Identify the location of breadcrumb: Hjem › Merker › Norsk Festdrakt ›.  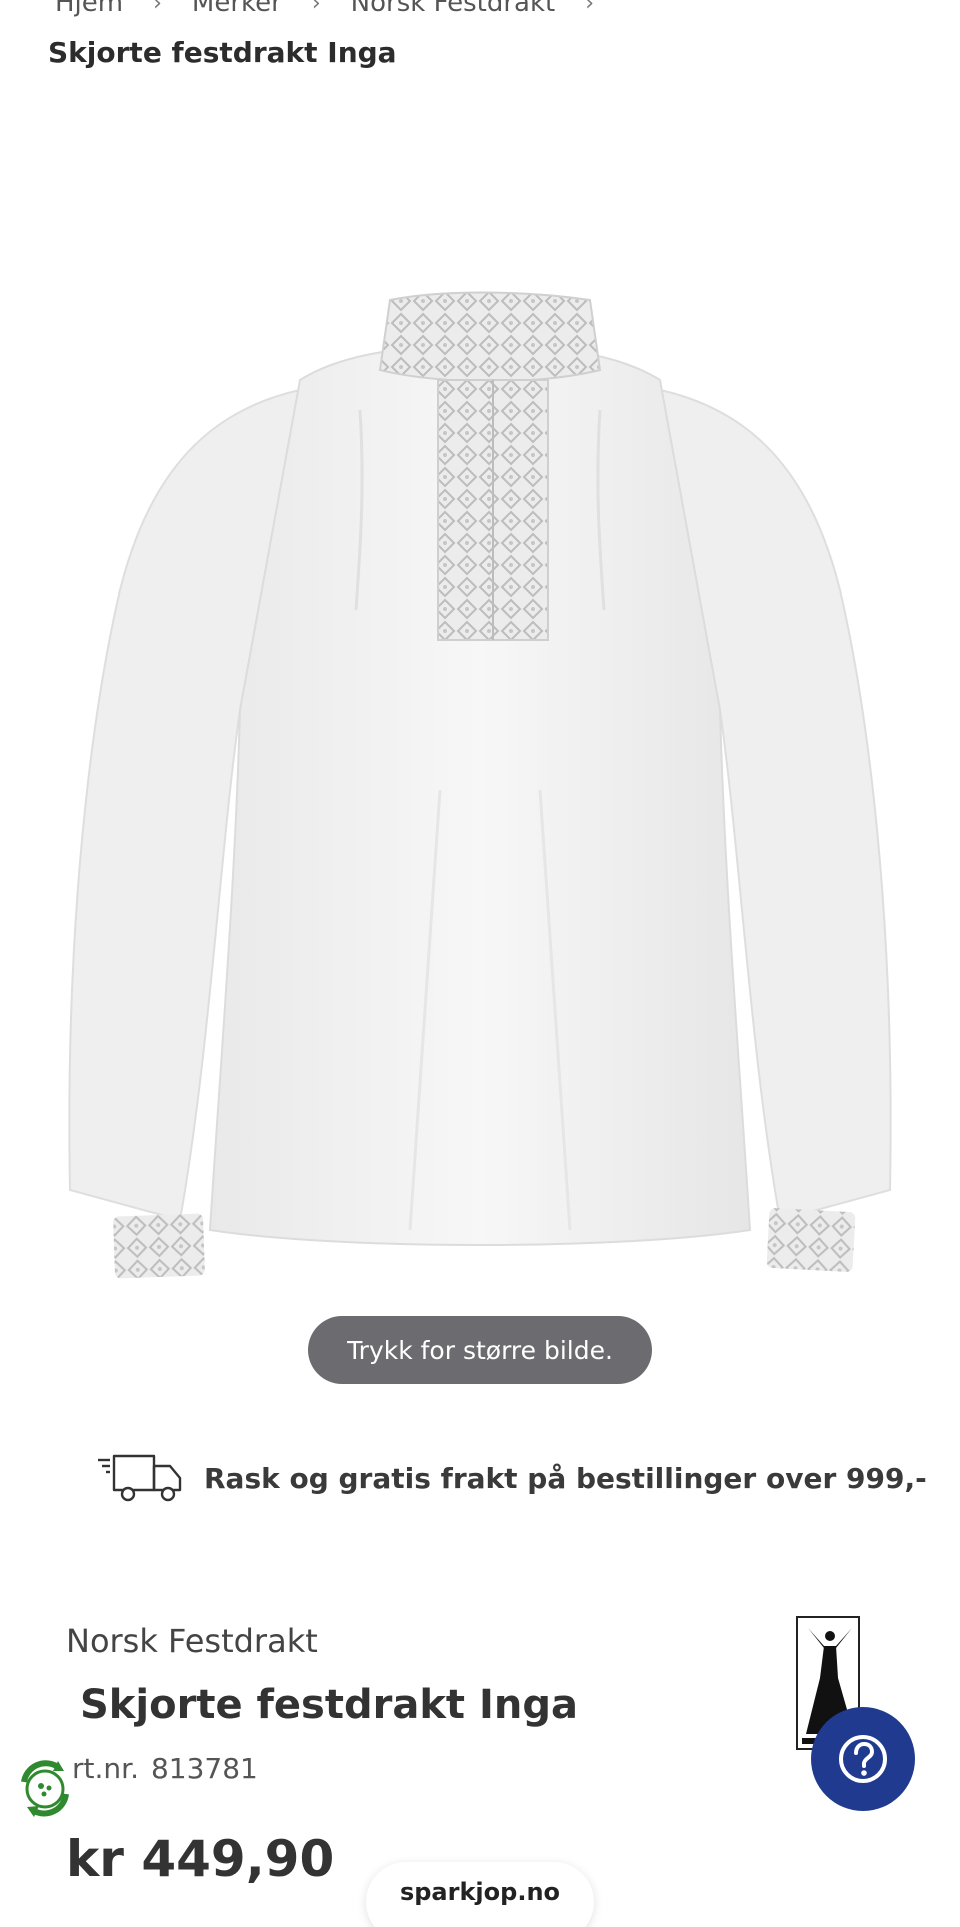
(339, 9).